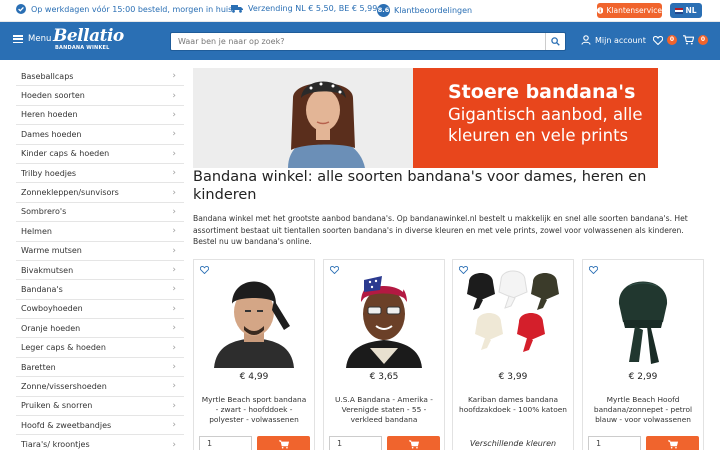  I want to click on sidebar-item-label: Bivakmutsen, so click(47, 270).